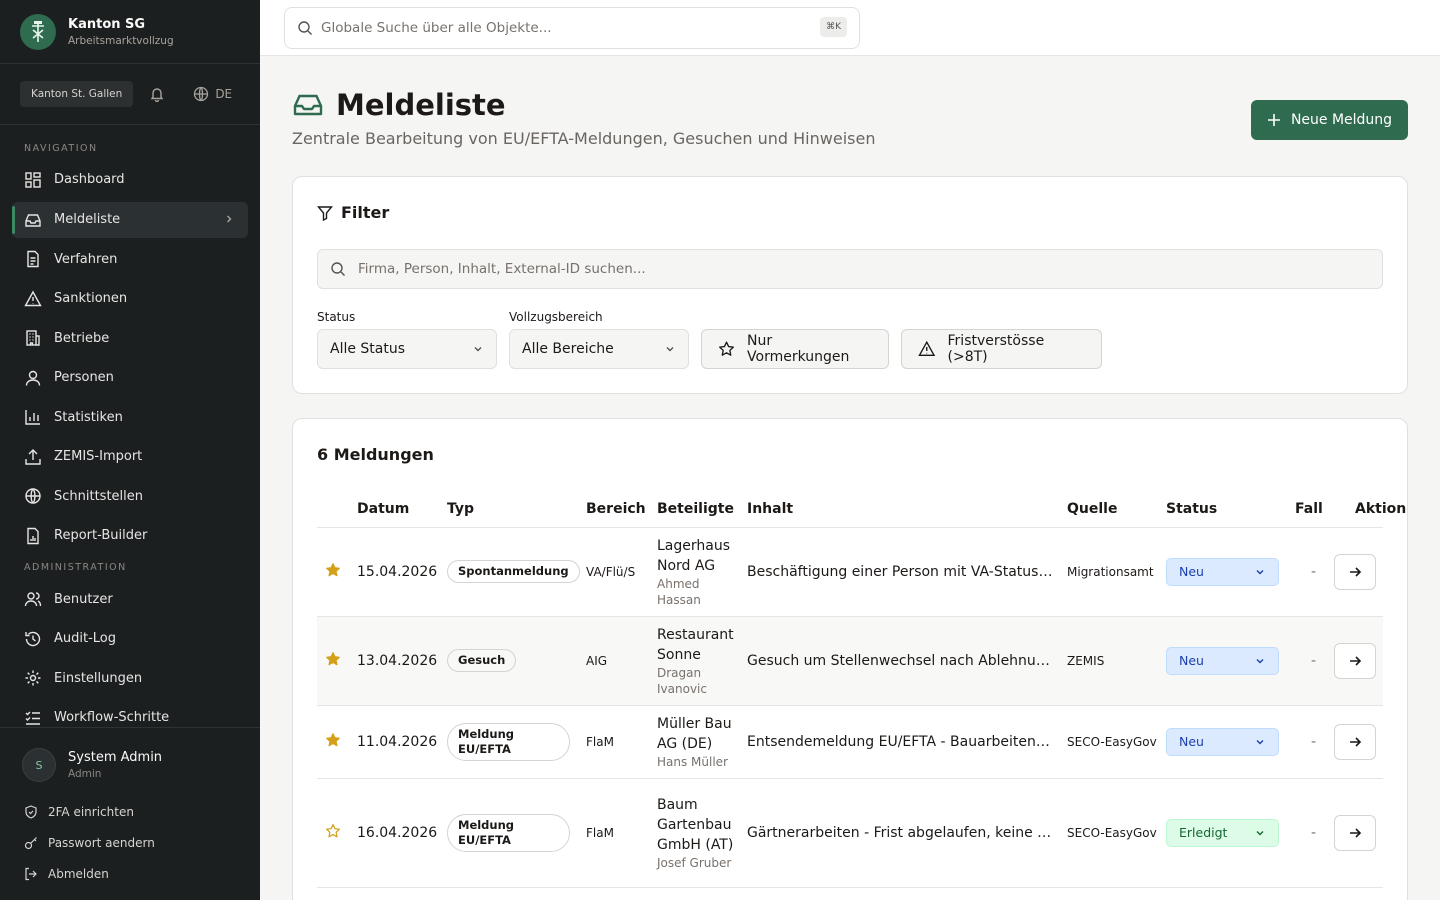 The image size is (1440, 900). Describe the element at coordinates (130, 639) in the screenshot. I see `sidebar-item-audit-log: Audit-Log` at that location.